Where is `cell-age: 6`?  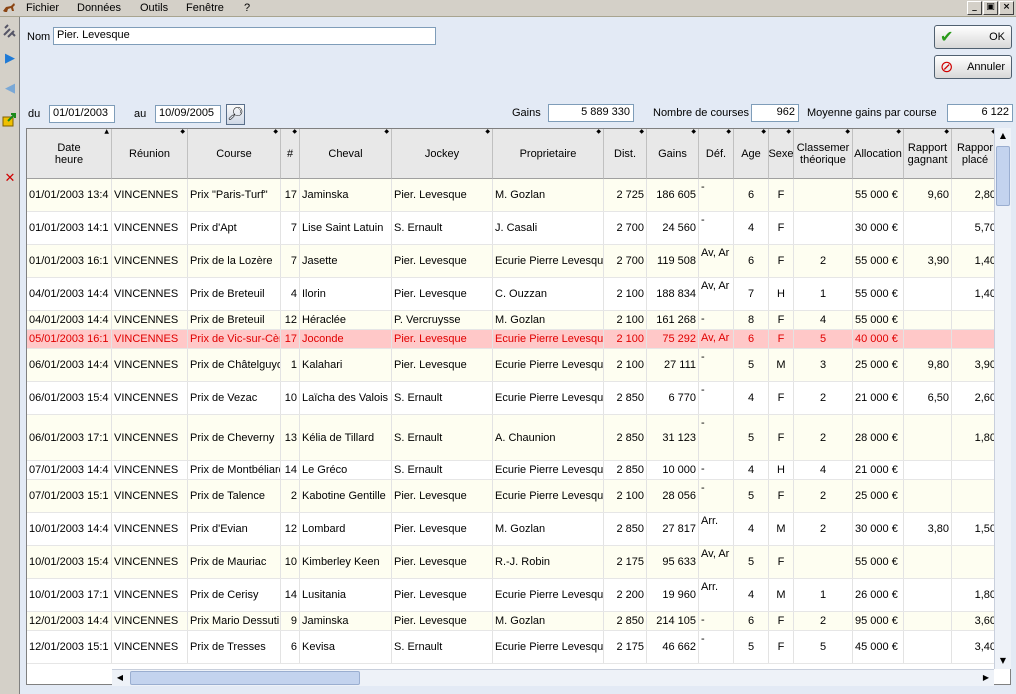 cell-age: 6 is located at coordinates (751, 621).